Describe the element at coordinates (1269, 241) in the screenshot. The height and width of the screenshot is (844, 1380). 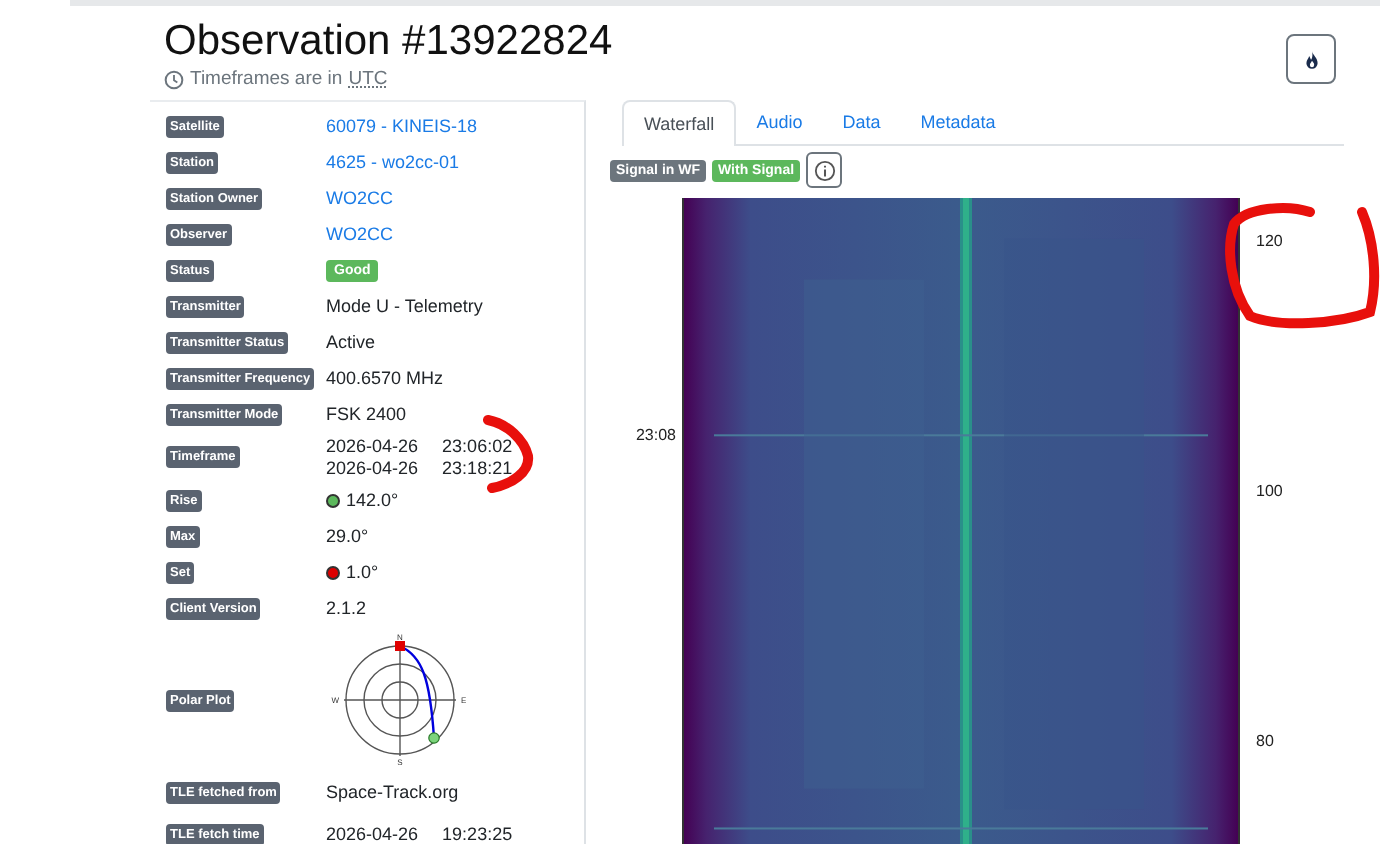
I see `axis-tick-label: 120` at that location.